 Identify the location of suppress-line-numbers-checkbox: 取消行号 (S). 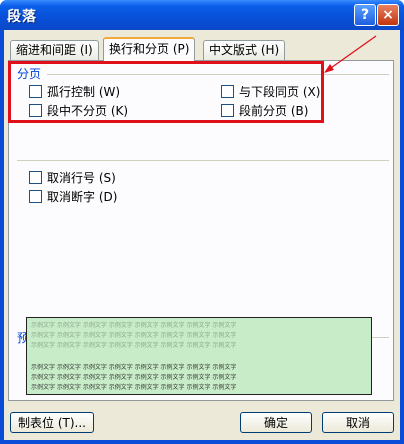
(72, 177).